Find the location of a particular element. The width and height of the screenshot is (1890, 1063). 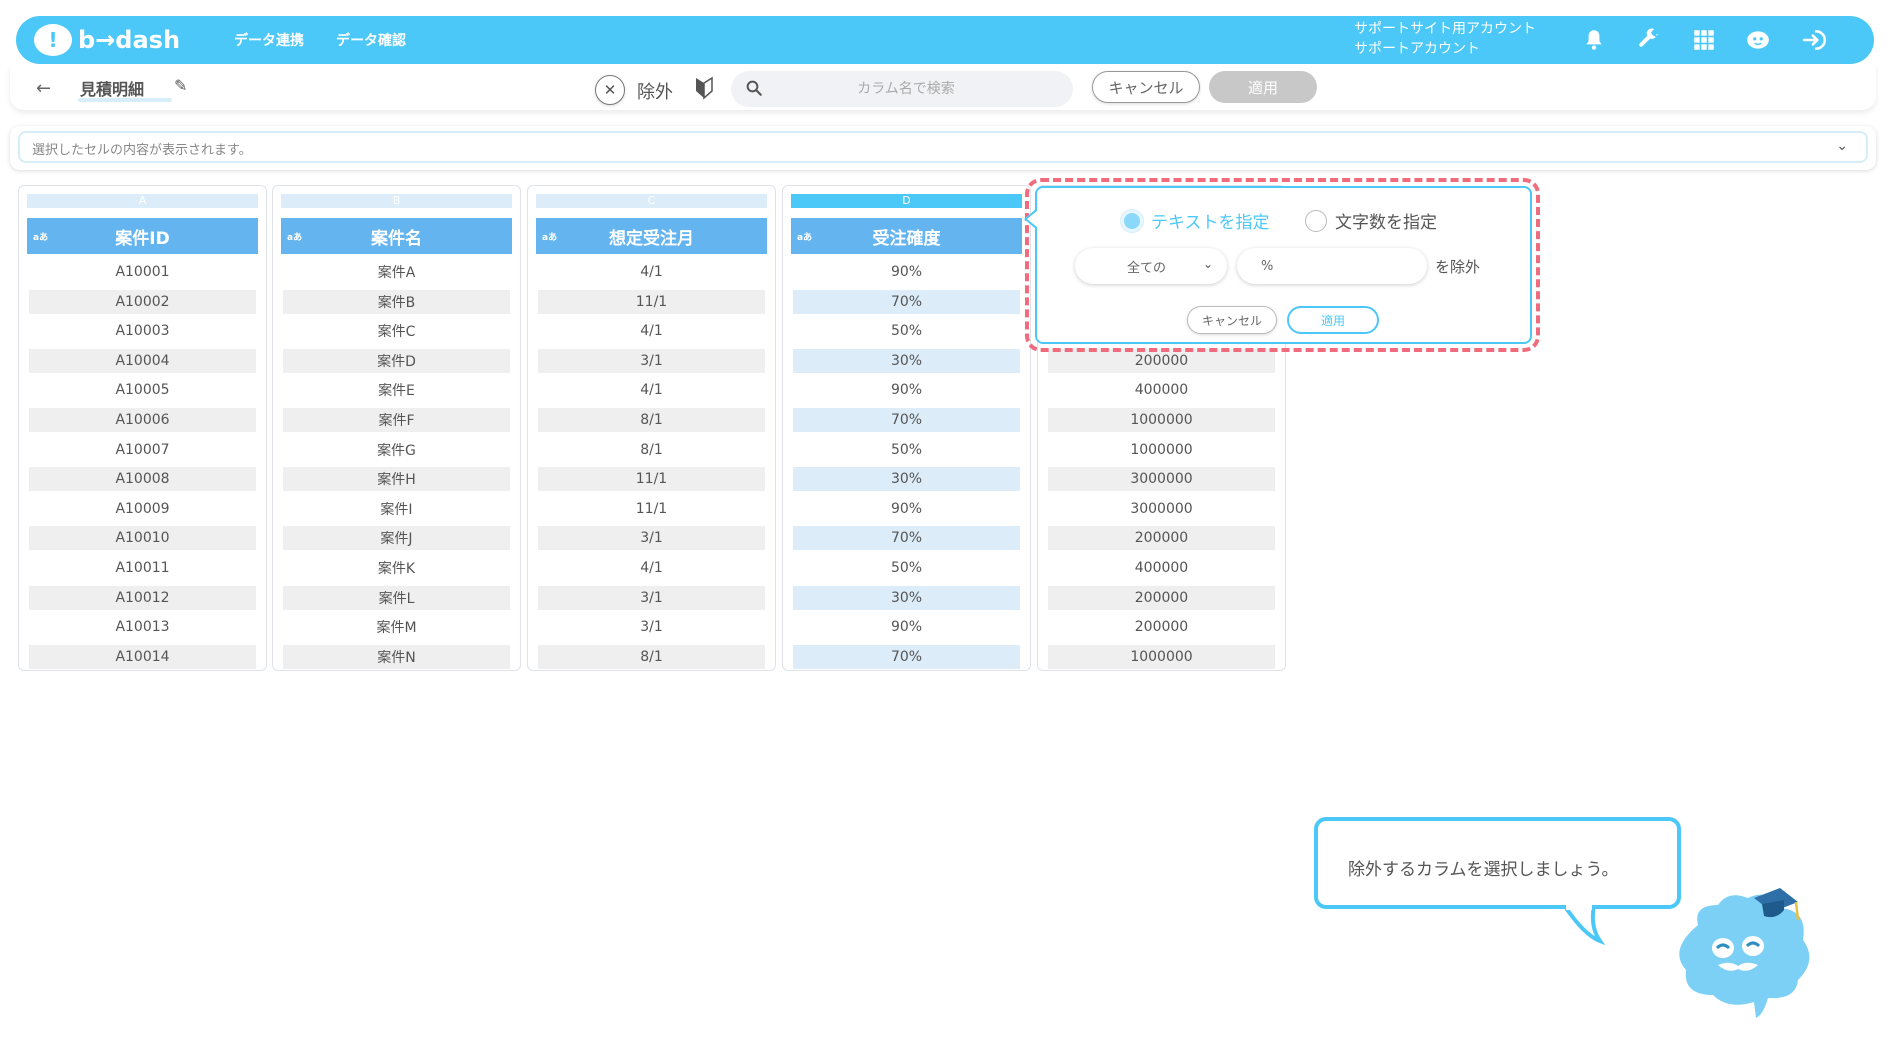

nav-data-integration: データ連携 is located at coordinates (269, 40).